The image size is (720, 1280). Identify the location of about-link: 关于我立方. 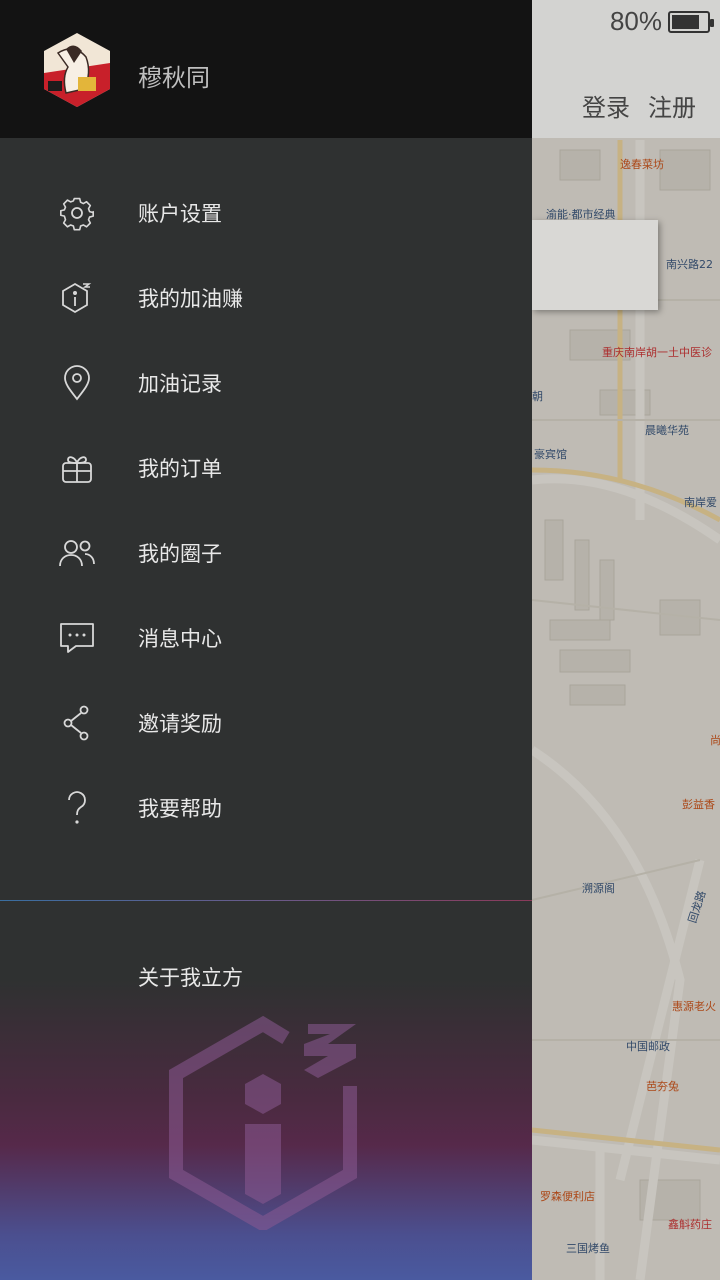
(190, 977).